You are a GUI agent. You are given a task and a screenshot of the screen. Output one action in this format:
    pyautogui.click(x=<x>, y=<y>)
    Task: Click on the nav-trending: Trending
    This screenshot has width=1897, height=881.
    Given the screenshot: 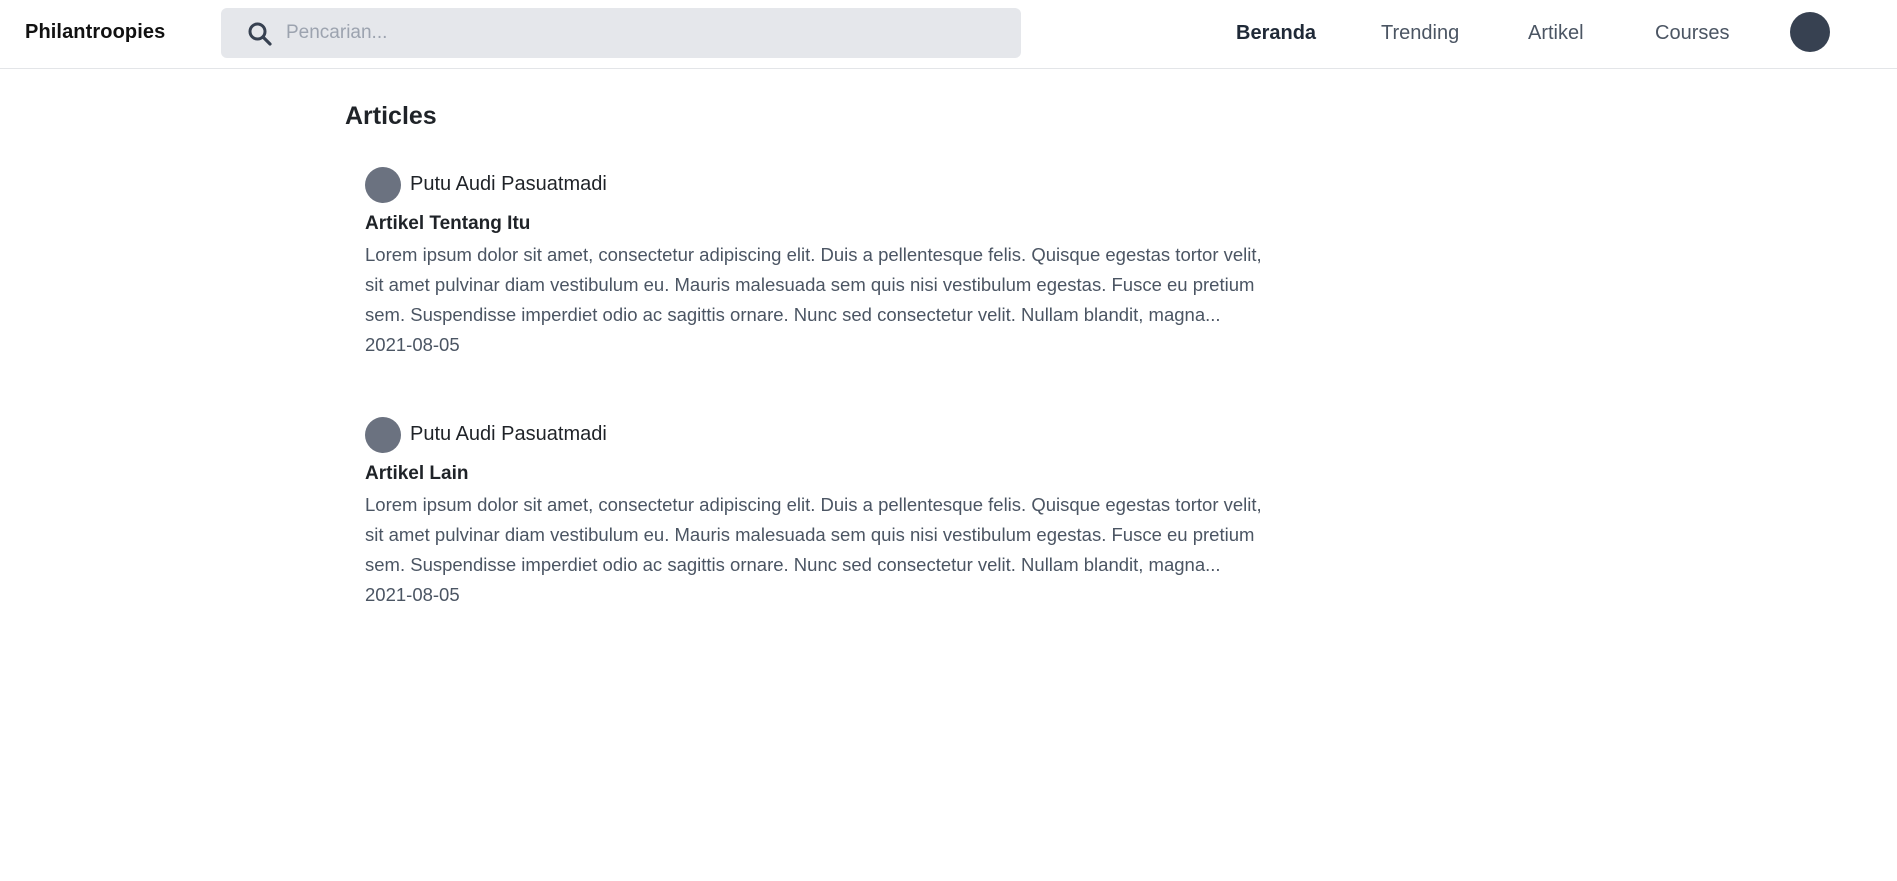 What is the action you would take?
    pyautogui.click(x=1420, y=33)
    